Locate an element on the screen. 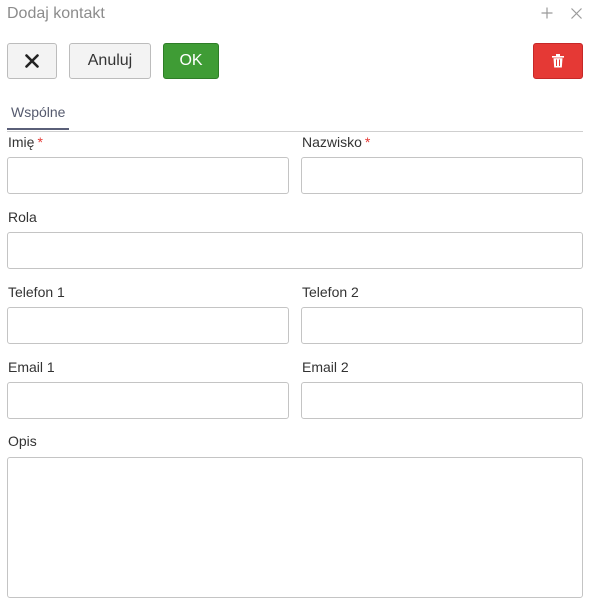  tab-bar: Wspólne is located at coordinates (295, 114).